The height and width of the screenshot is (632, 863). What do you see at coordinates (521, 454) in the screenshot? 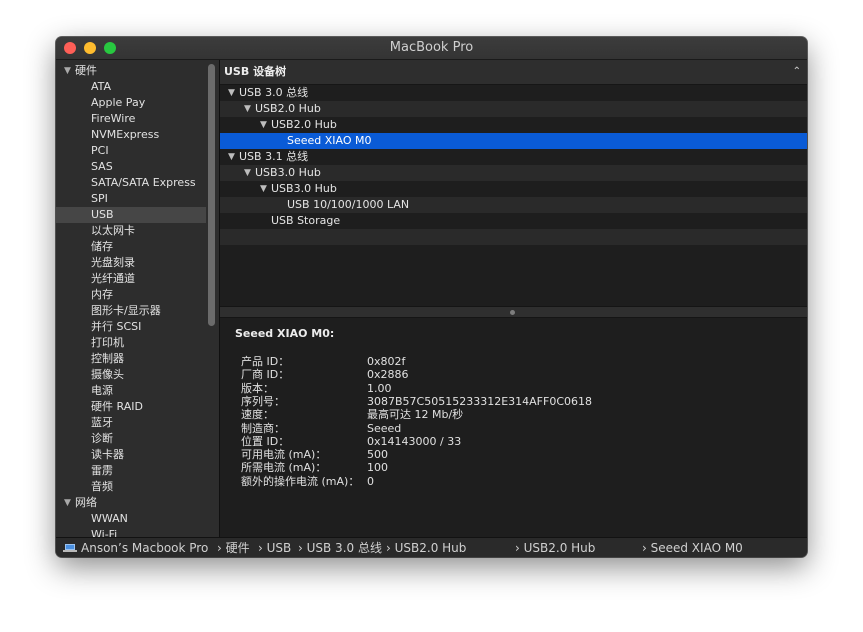
I see `detail-field: 可用电流 (mA)： 500` at bounding box center [521, 454].